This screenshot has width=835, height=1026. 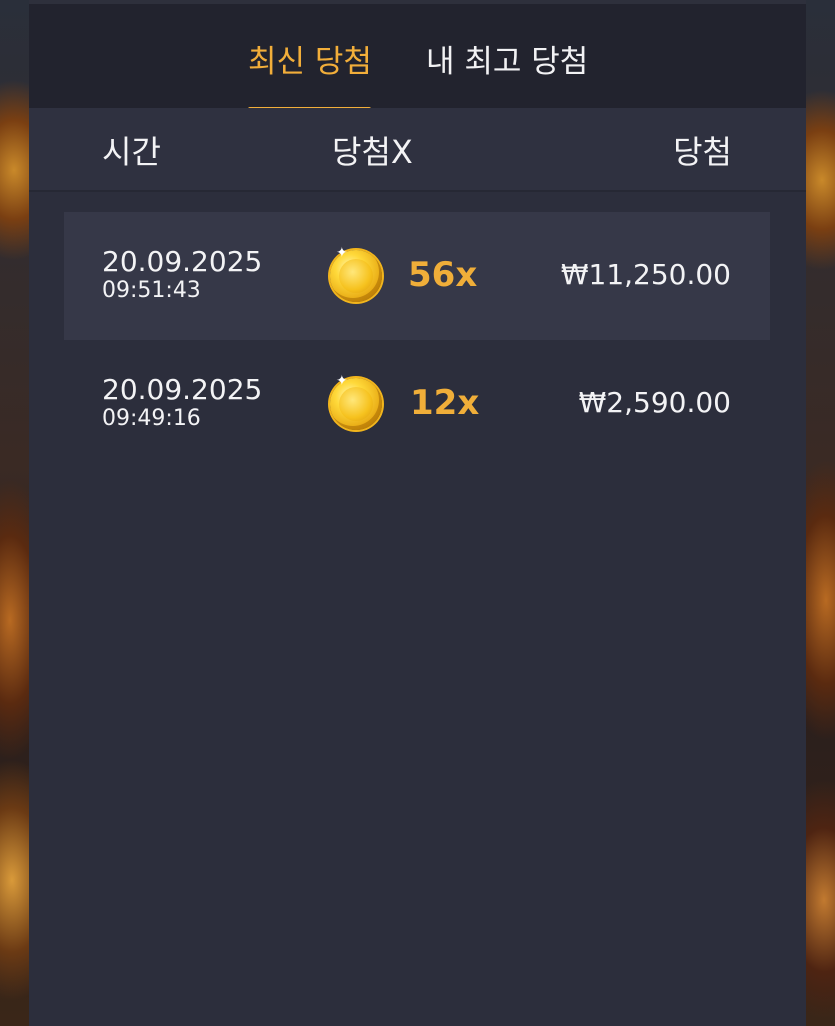 I want to click on row-amount: ₩2,590.00, so click(x=654, y=402).